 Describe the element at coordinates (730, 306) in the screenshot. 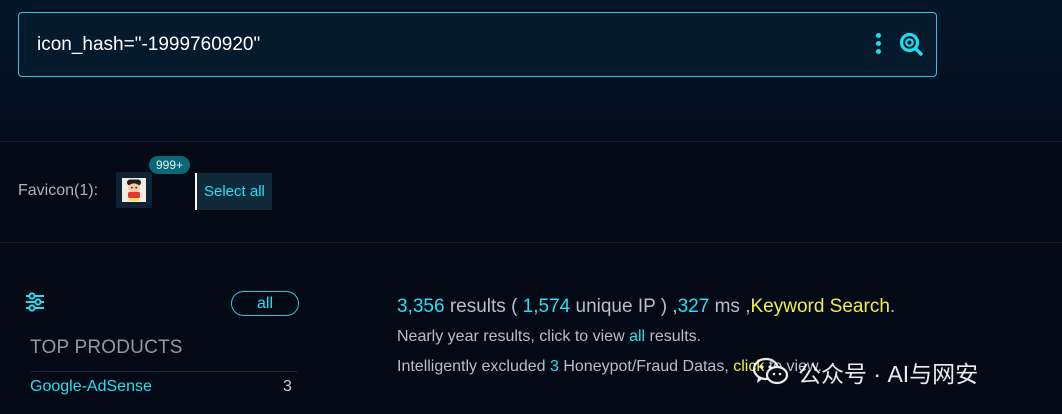

I see `query-time-unit: ms ,` at that location.